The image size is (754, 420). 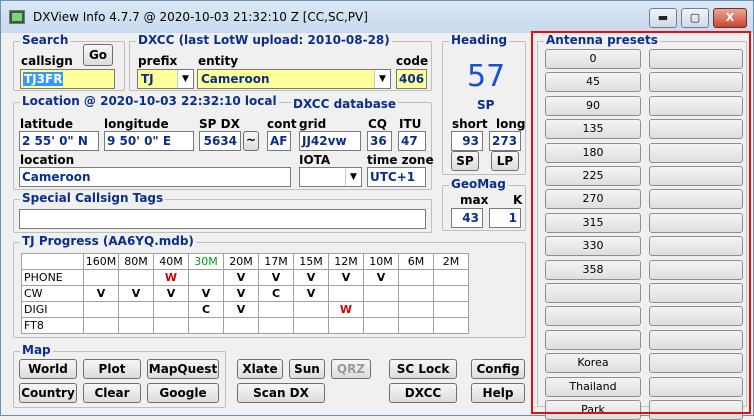 What do you see at coordinates (47, 160) in the screenshot?
I see `location-label: location` at bounding box center [47, 160].